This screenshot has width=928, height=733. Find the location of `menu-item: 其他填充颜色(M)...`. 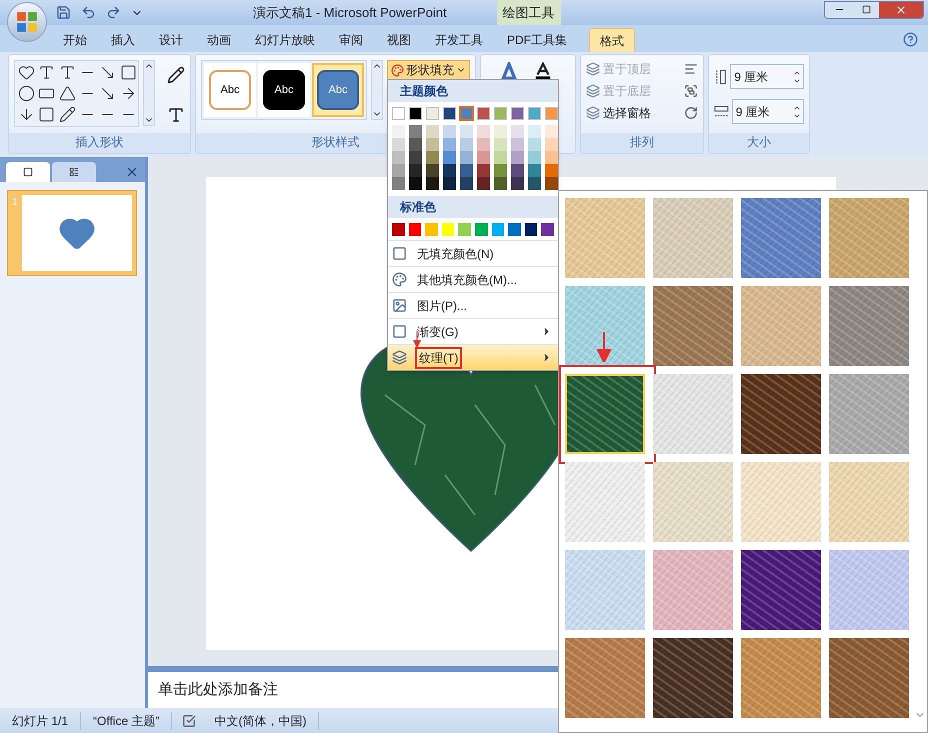

menu-item: 其他填充颜色(M)... is located at coordinates (473, 279).